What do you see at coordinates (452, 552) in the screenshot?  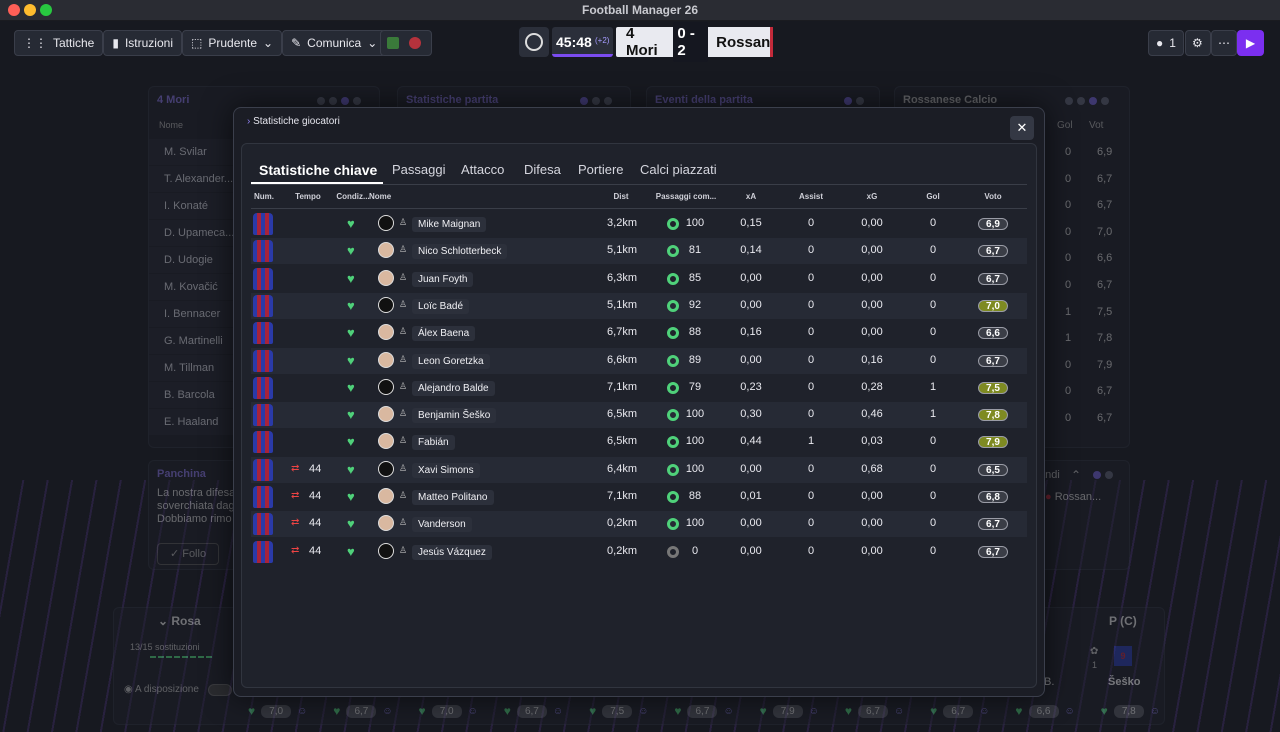 I see `player-name: Jesús Vázquez` at bounding box center [452, 552].